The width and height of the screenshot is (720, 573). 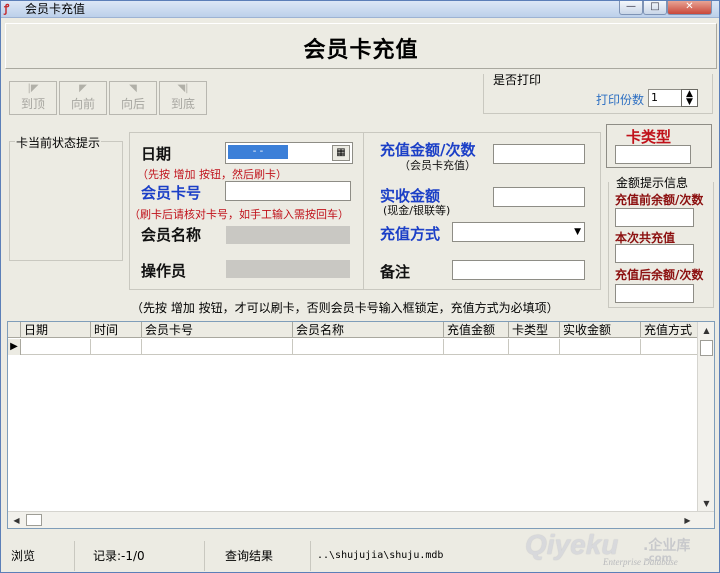 I want to click on status-mode: 浏览, so click(x=40, y=556).